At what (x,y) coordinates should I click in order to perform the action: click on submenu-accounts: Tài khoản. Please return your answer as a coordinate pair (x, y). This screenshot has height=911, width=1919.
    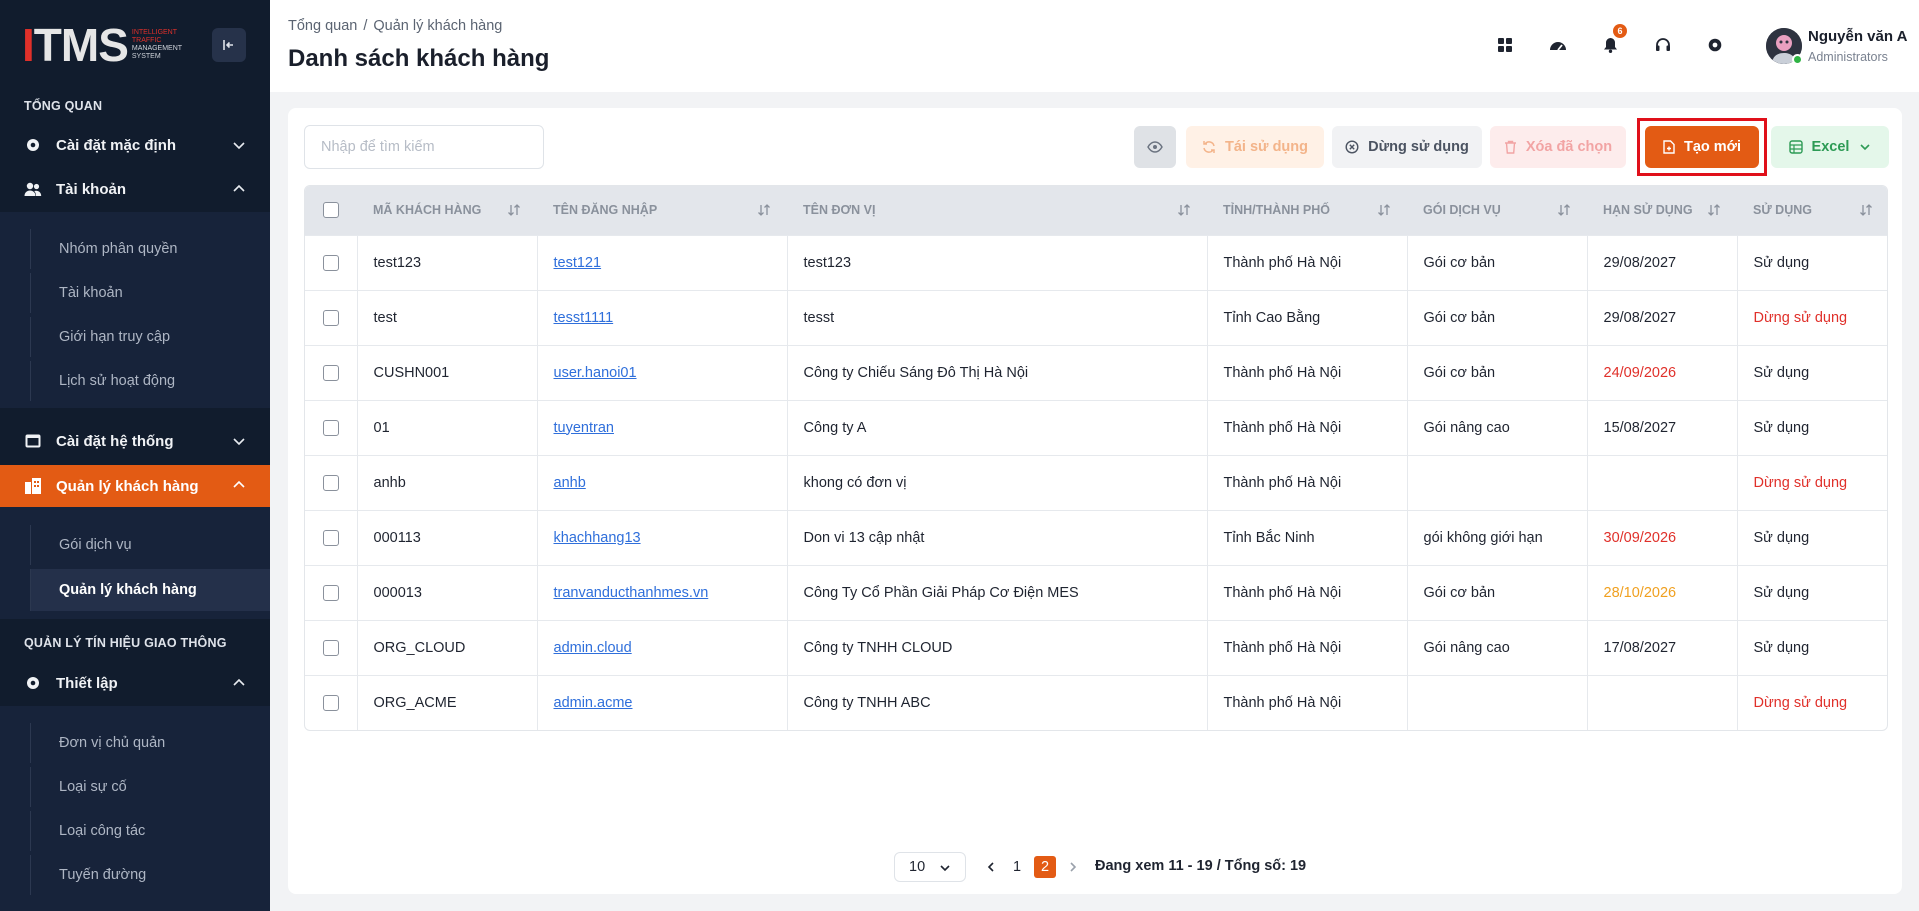
    Looking at the image, I should click on (150, 293).